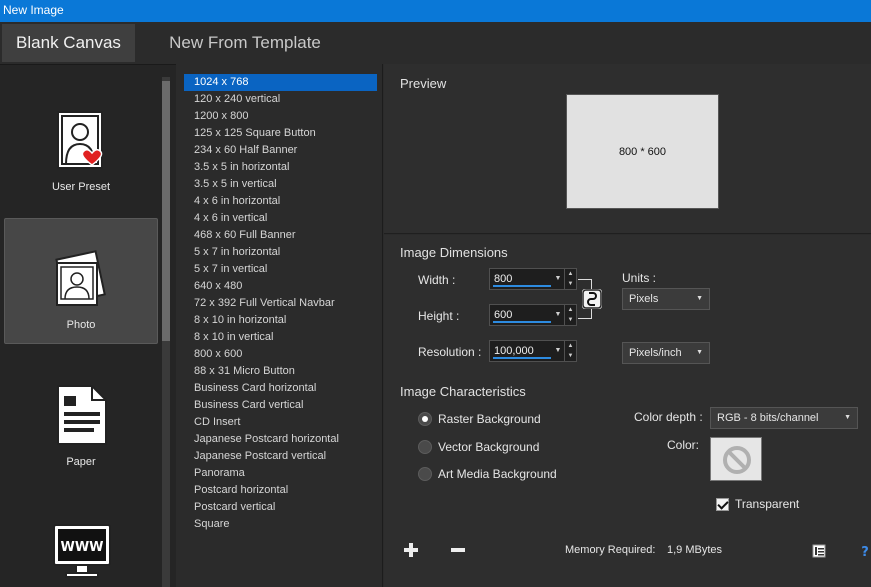  I want to click on preset-item: 120 x 240 vertical, so click(280, 99).